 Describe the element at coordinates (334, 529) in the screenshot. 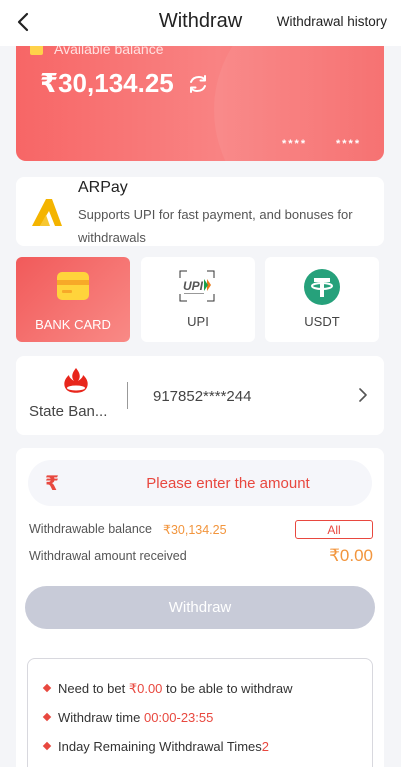

I see `all-button: All` at that location.